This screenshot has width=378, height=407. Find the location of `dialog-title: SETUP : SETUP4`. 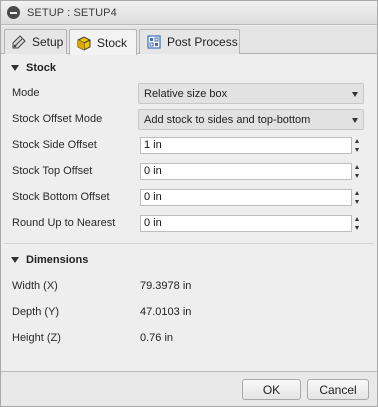

dialog-title: SETUP : SETUP4 is located at coordinates (72, 12).